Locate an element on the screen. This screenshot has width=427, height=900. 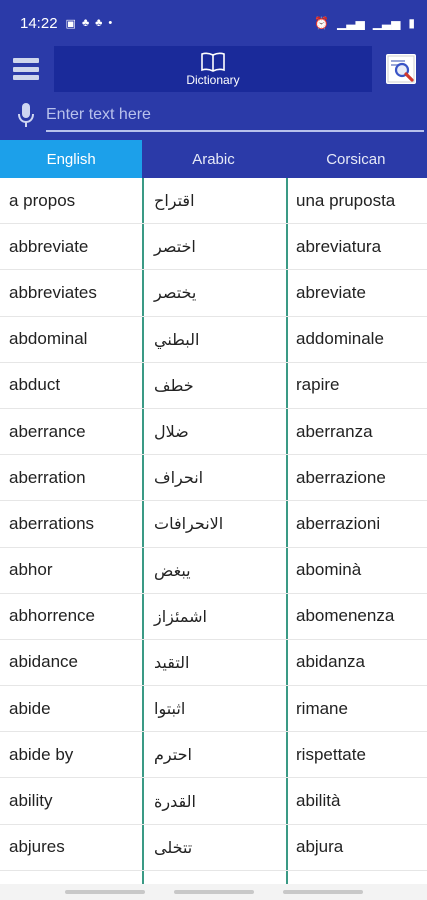
english-word: aberrance is located at coordinates (47, 431).